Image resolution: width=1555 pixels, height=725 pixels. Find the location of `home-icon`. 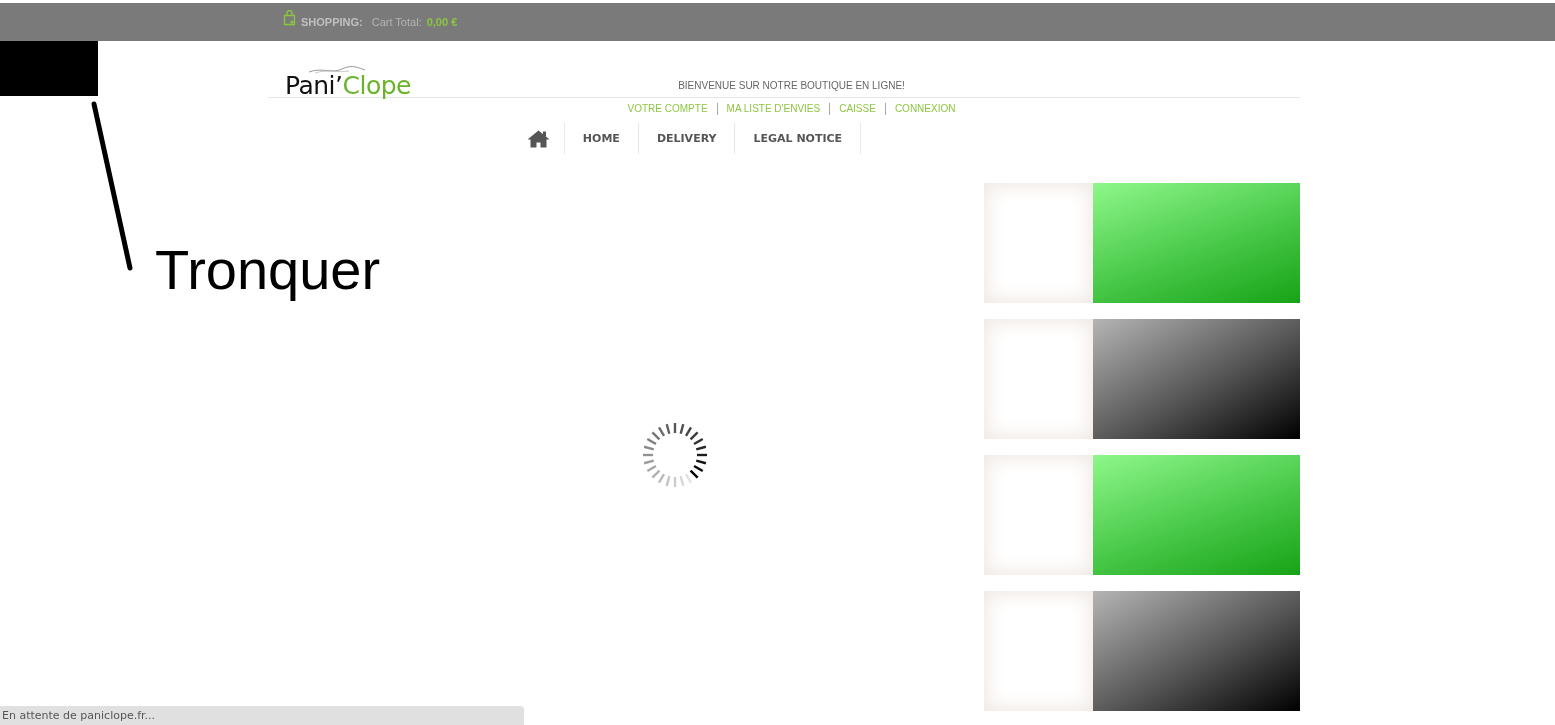

home-icon is located at coordinates (538, 138).